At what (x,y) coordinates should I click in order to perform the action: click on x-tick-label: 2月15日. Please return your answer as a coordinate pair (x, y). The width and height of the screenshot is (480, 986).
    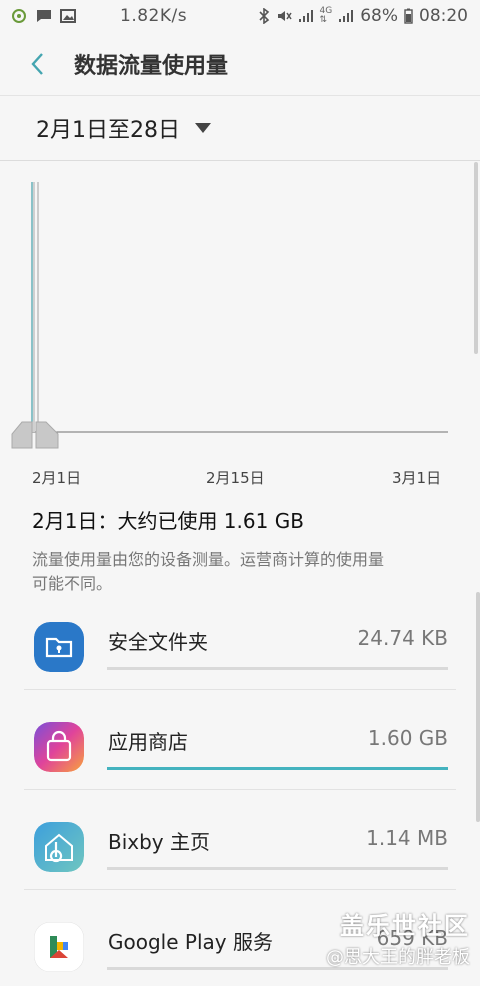
    Looking at the image, I should click on (235, 478).